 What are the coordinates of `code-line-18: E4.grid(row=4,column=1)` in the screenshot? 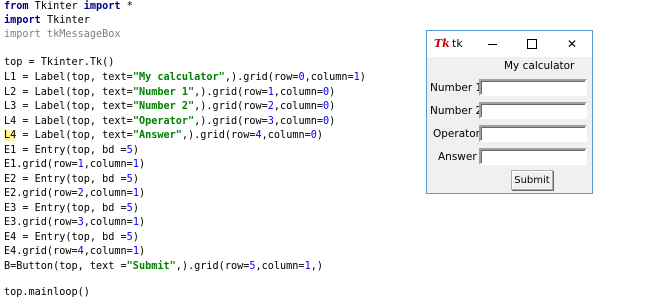 It's located at (74, 252).